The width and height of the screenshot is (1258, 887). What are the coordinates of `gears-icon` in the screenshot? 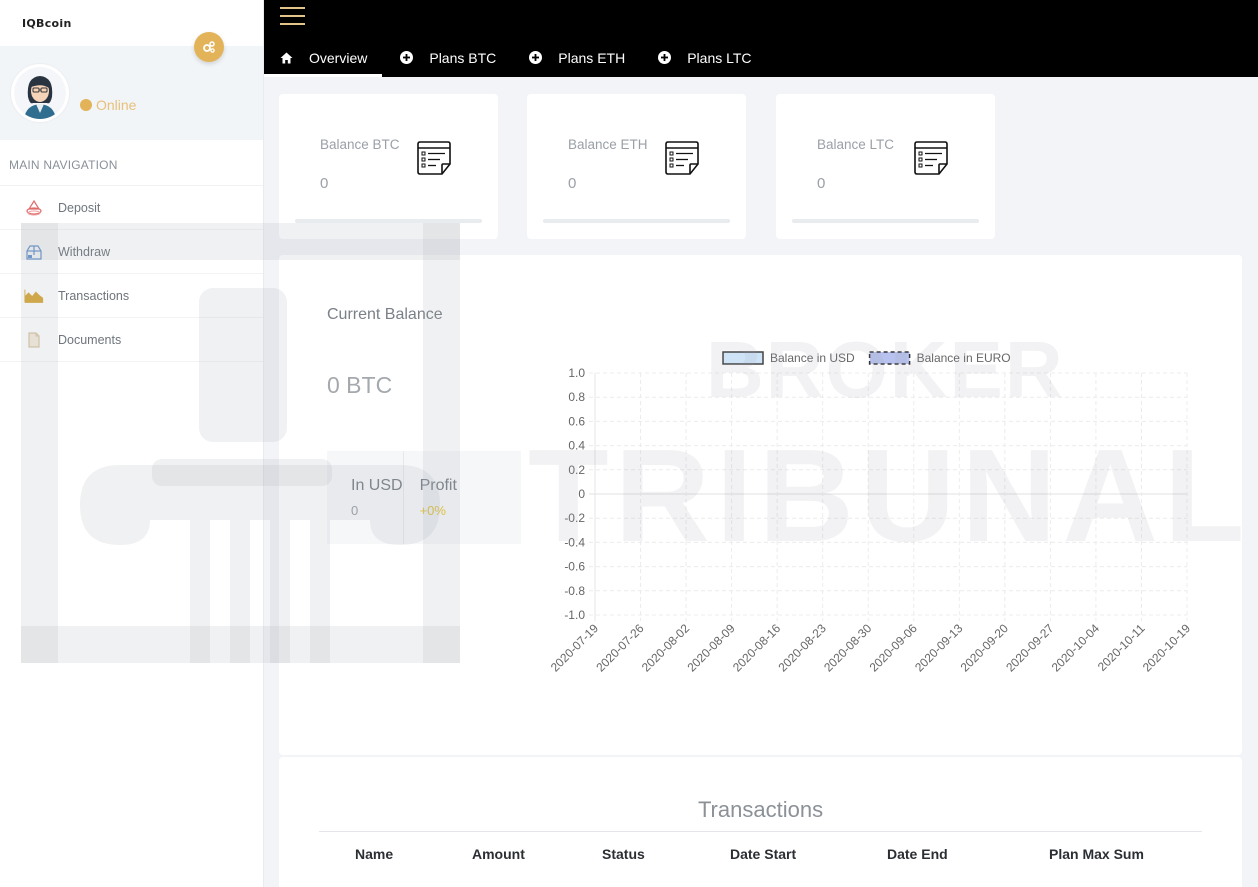 It's located at (209, 47).